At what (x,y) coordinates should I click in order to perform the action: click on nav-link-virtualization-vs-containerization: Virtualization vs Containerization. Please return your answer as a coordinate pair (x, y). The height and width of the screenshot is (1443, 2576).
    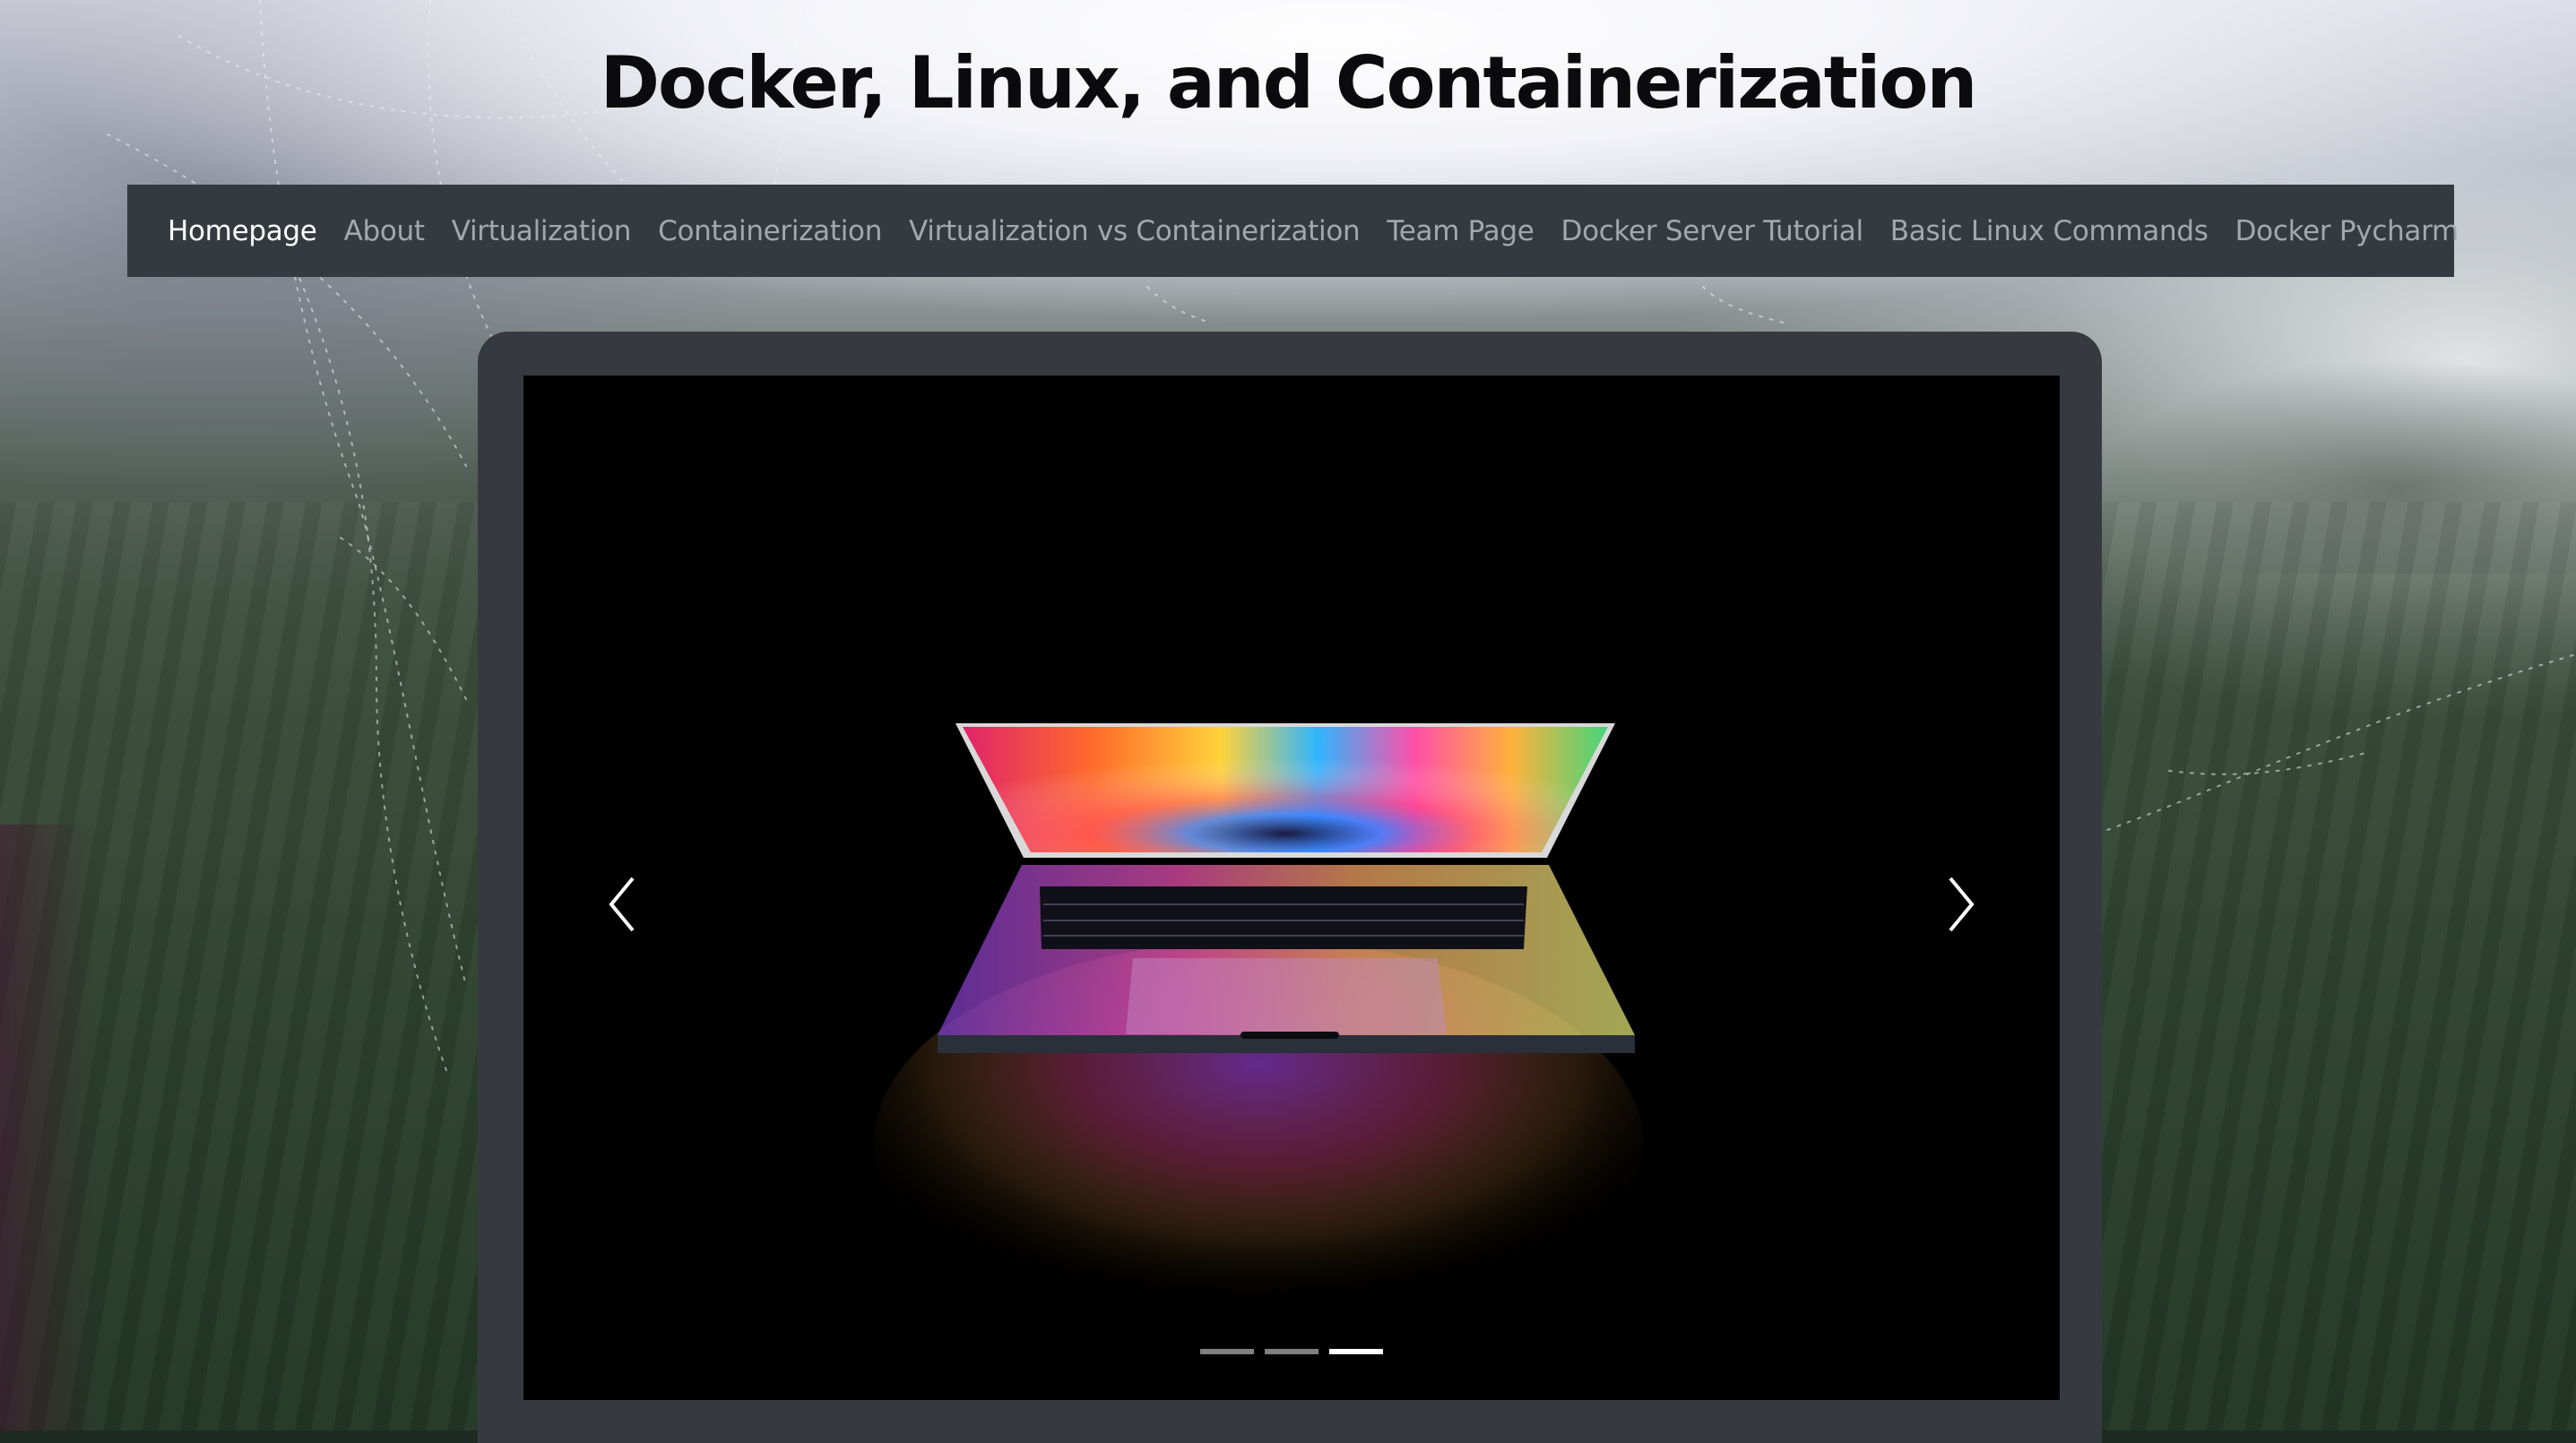
    Looking at the image, I should click on (1135, 231).